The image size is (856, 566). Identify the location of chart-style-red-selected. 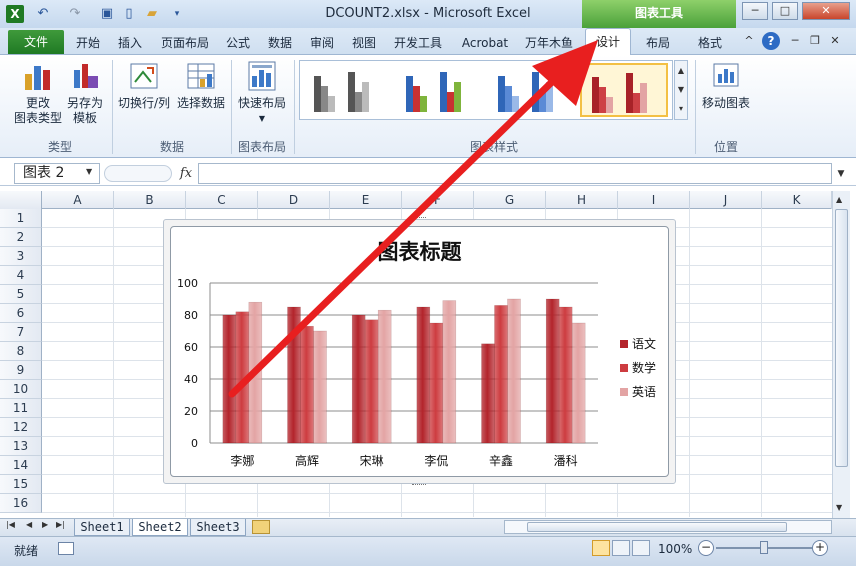
(624, 90).